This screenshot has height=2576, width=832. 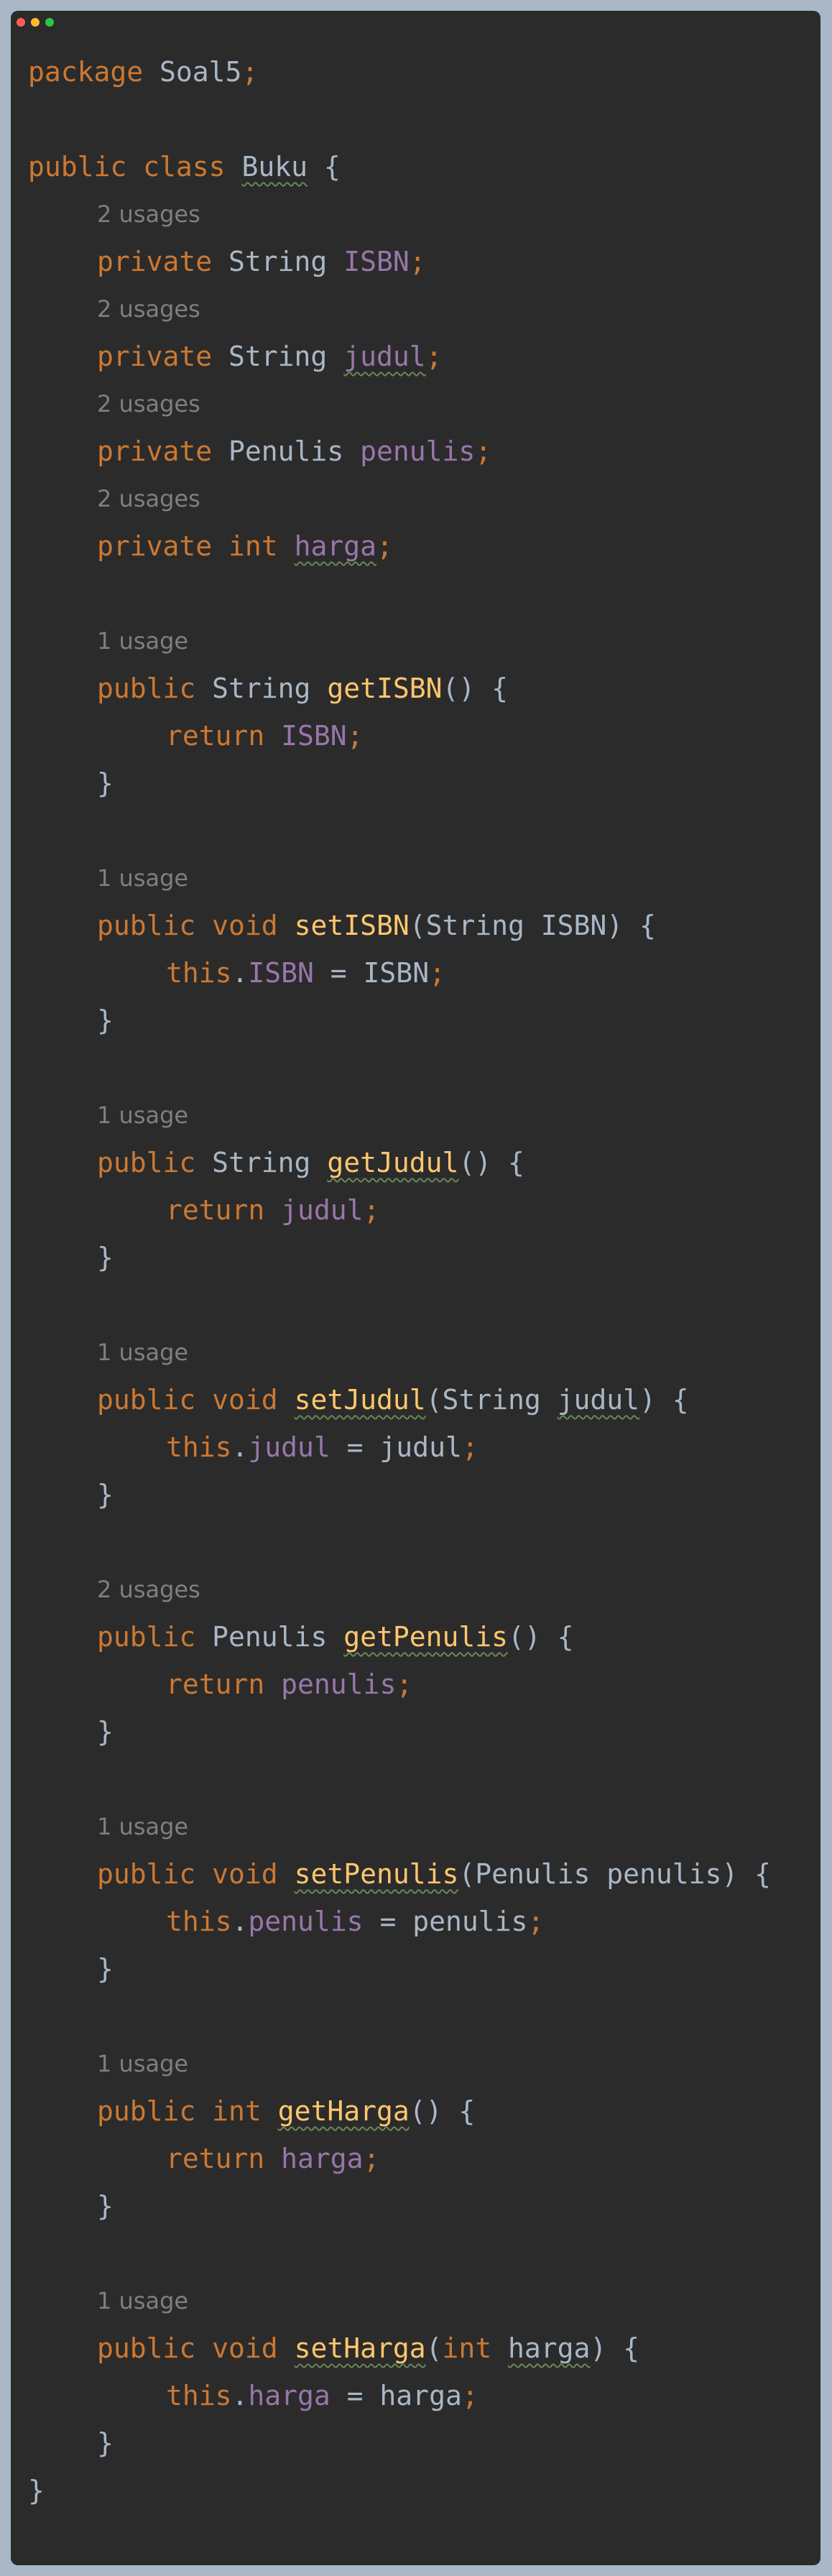 I want to click on minimize-button, so click(x=36, y=23).